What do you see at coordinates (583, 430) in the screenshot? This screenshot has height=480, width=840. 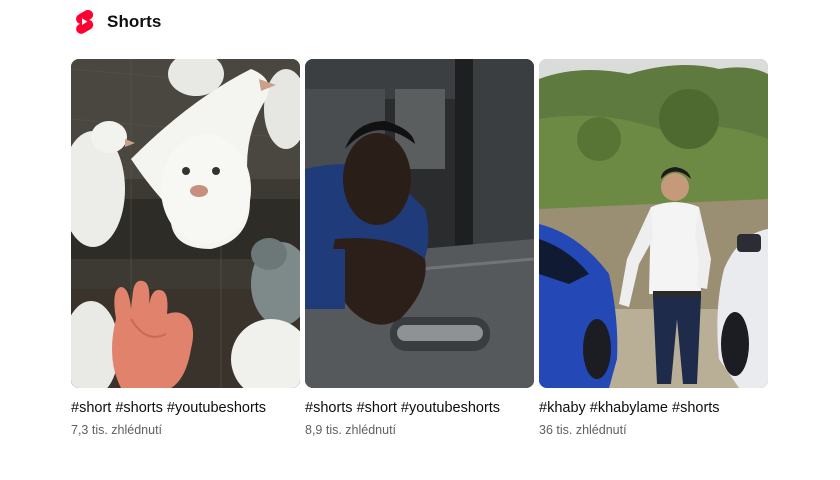 I see `short-view-count: 36 tis. zhlédnutí` at bounding box center [583, 430].